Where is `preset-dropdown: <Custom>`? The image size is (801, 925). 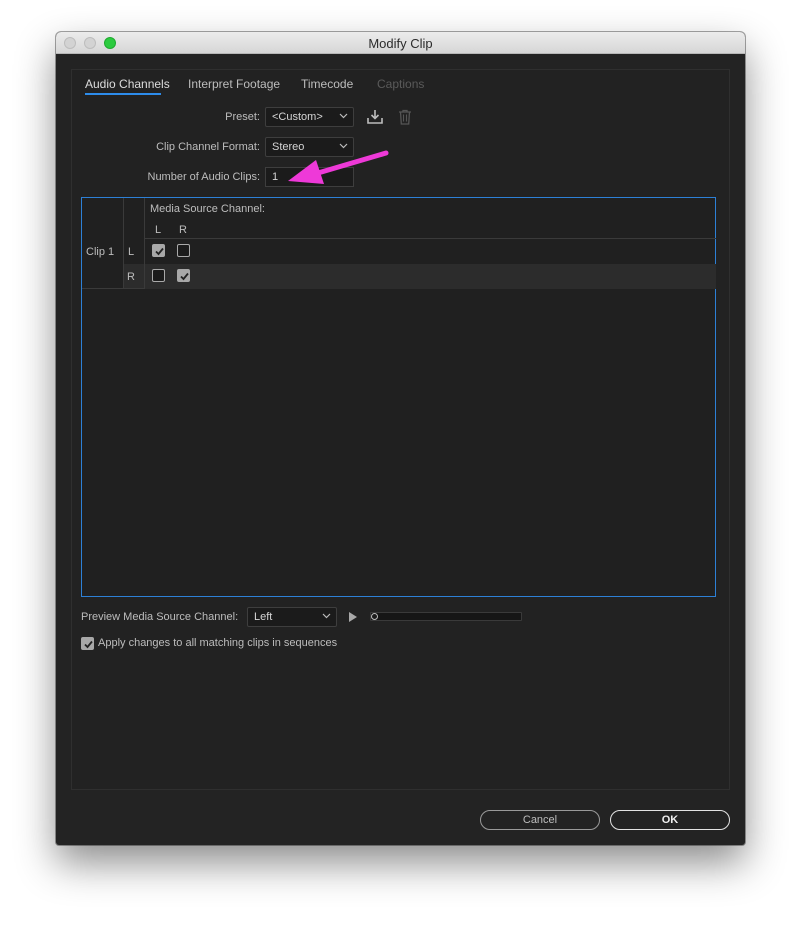 preset-dropdown: <Custom> is located at coordinates (309, 117).